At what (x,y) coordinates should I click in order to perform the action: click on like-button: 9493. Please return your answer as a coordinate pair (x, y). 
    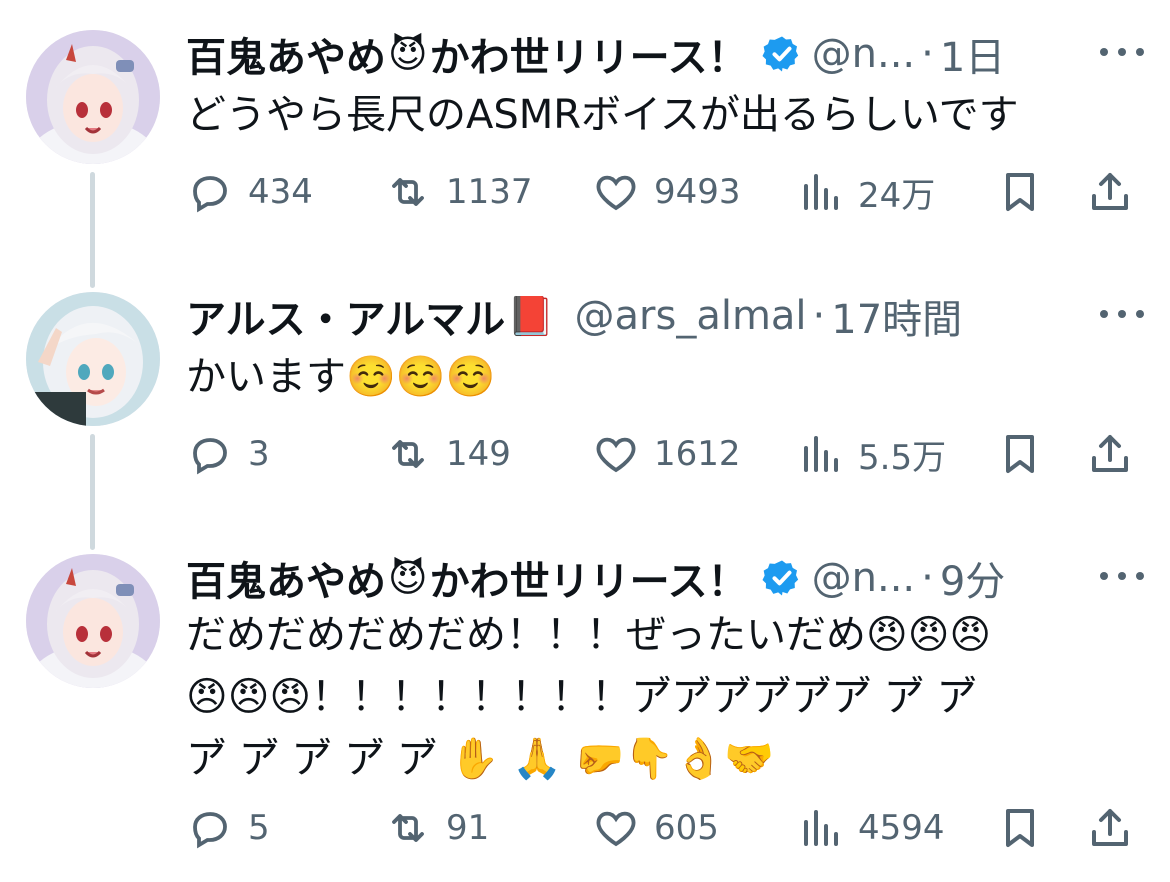
    Looking at the image, I should click on (666, 192).